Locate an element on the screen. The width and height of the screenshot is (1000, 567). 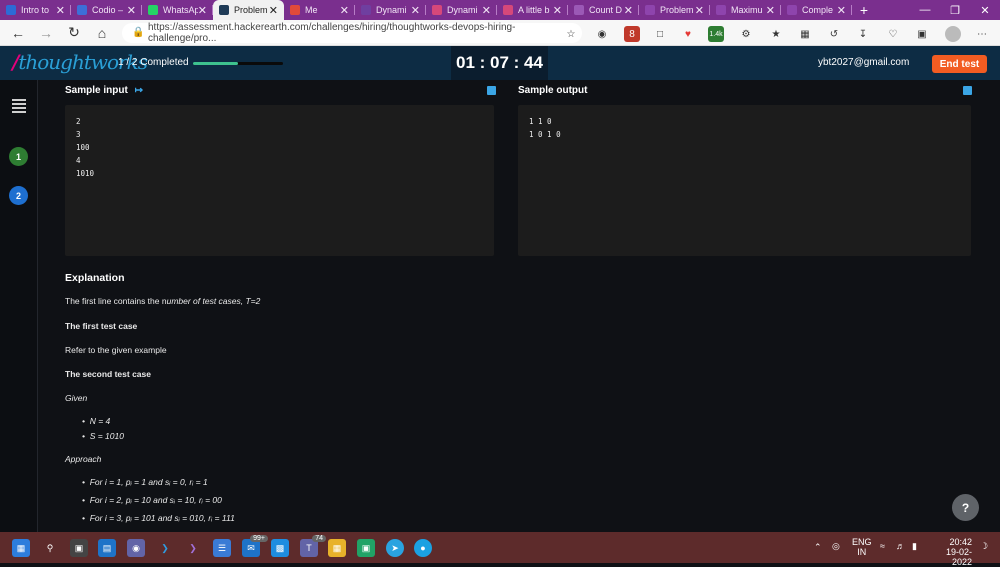
battery-icon: ▮ is located at coordinates (914, 546).